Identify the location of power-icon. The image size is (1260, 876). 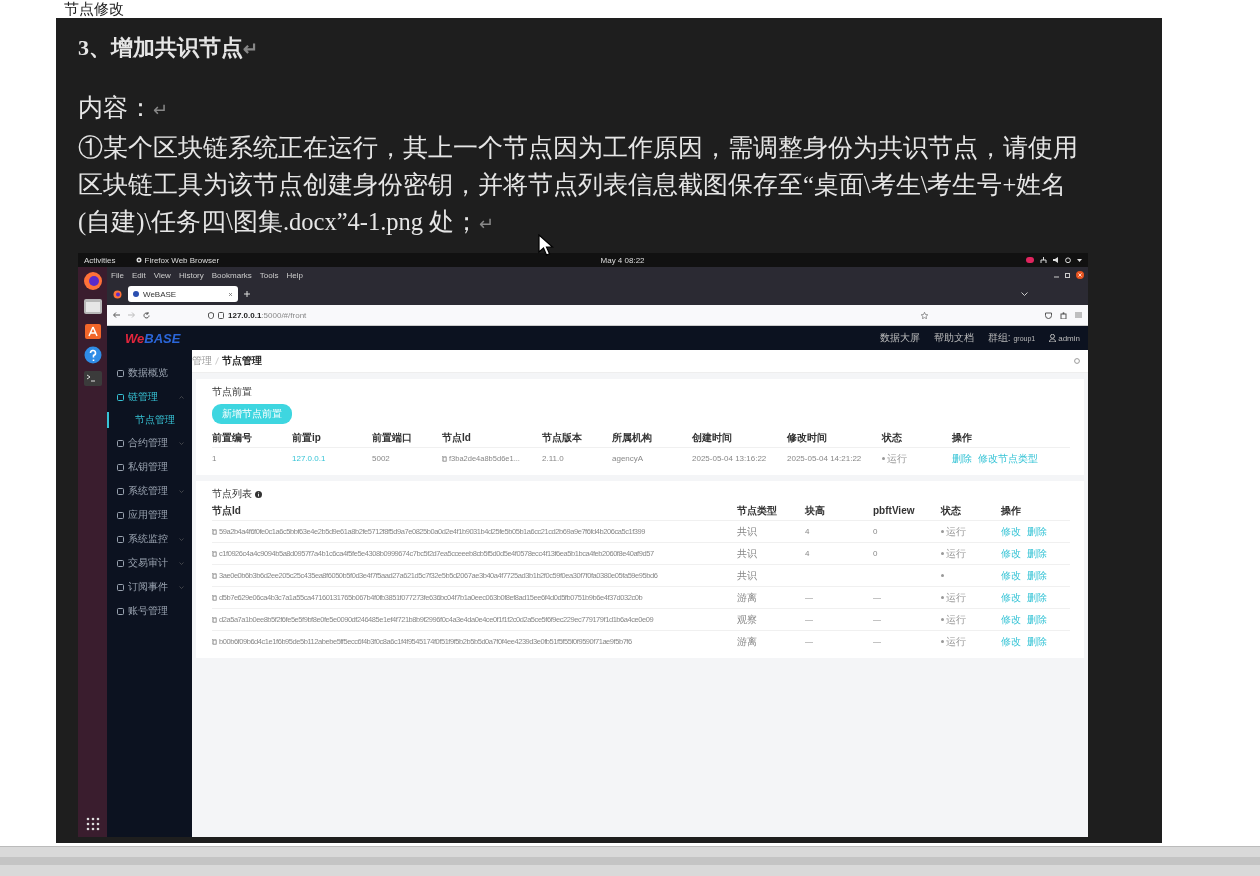
(1068, 260).